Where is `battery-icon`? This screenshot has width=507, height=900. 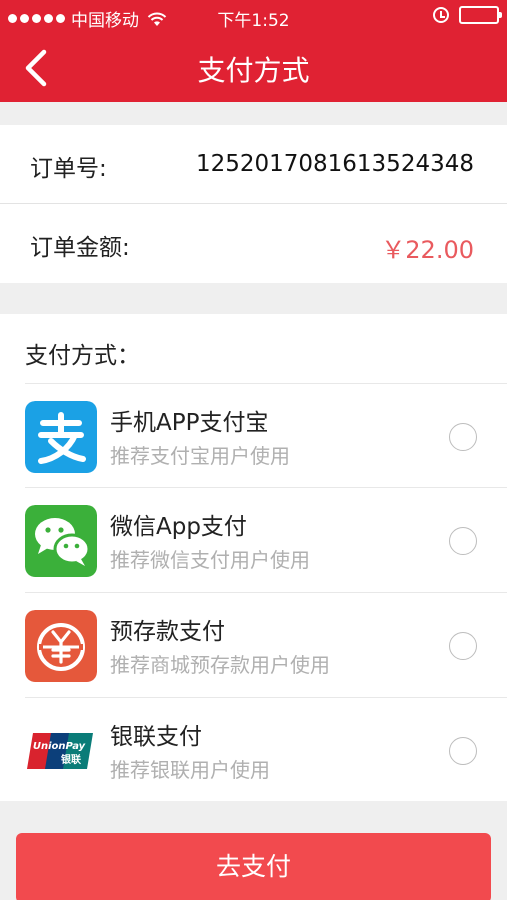
battery-icon is located at coordinates (480, 15).